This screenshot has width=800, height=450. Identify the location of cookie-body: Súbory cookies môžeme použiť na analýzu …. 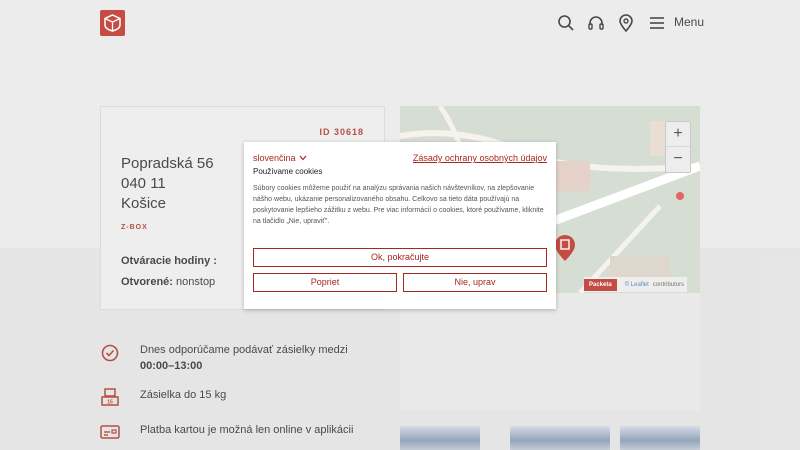
(398, 205).